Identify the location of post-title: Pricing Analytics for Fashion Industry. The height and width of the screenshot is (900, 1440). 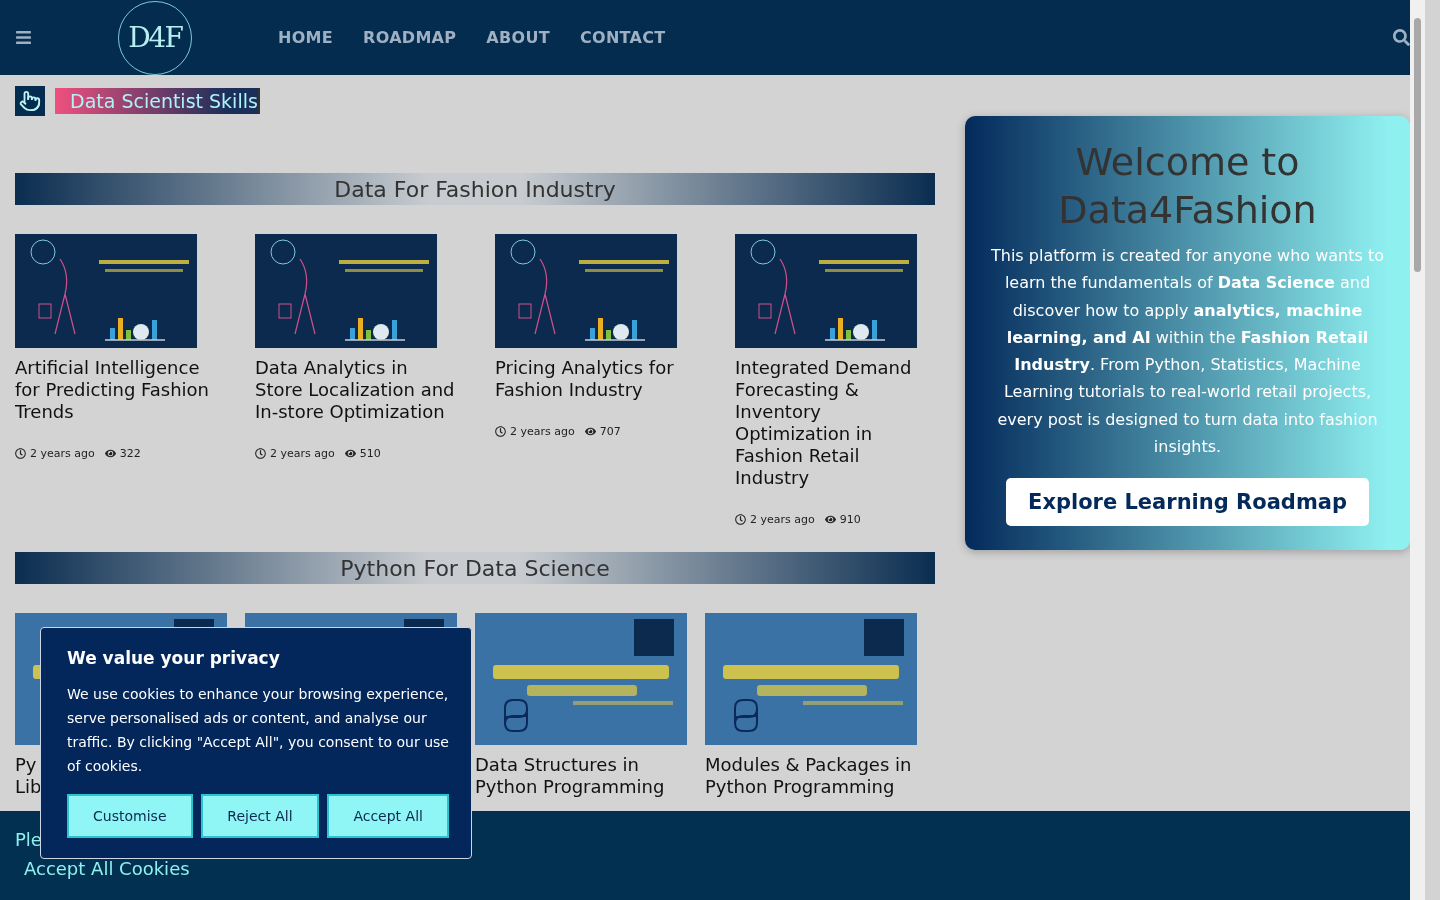
(595, 379).